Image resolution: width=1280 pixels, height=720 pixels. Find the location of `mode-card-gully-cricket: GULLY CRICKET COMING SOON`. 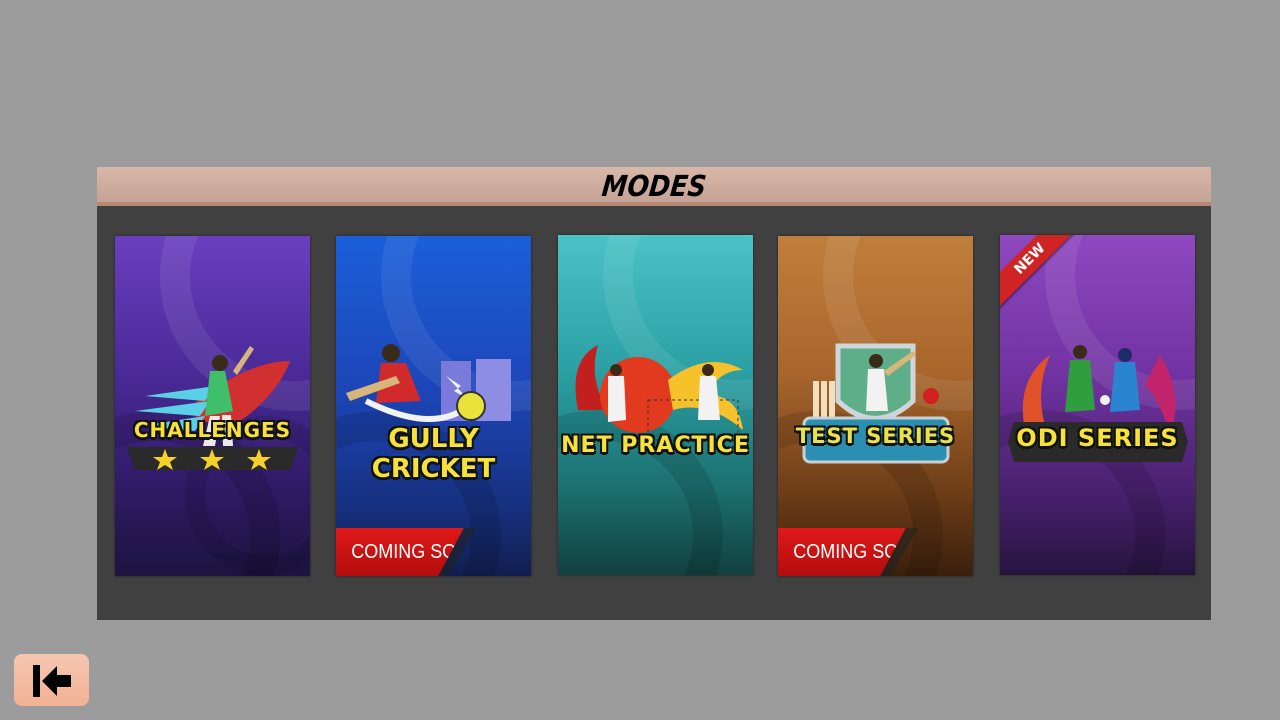

mode-card-gully-cricket: GULLY CRICKET COMING SOON is located at coordinates (433, 406).